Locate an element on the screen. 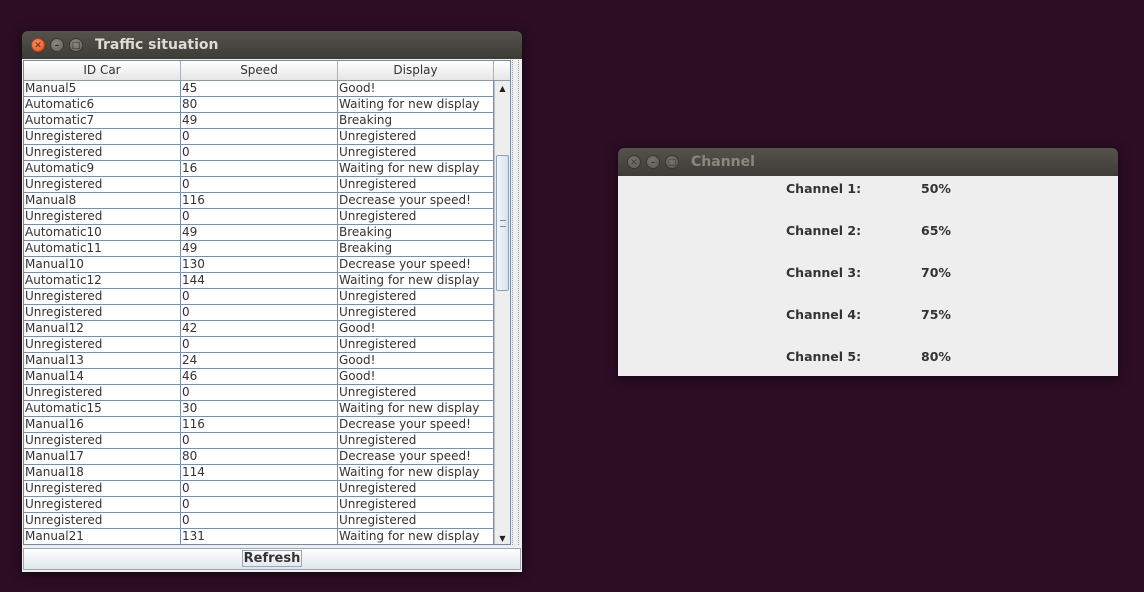 This screenshot has height=592, width=1144. cell-id-car: Manual10 is located at coordinates (102, 264).